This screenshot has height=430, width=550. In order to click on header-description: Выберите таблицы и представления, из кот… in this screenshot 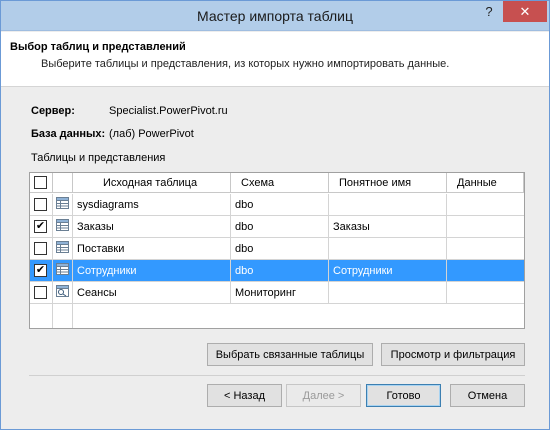, I will do `click(245, 64)`.